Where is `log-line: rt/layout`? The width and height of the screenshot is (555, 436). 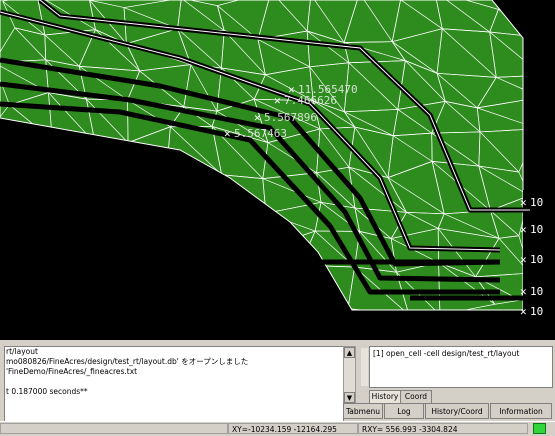
log-line: rt/layout is located at coordinates (174, 352).